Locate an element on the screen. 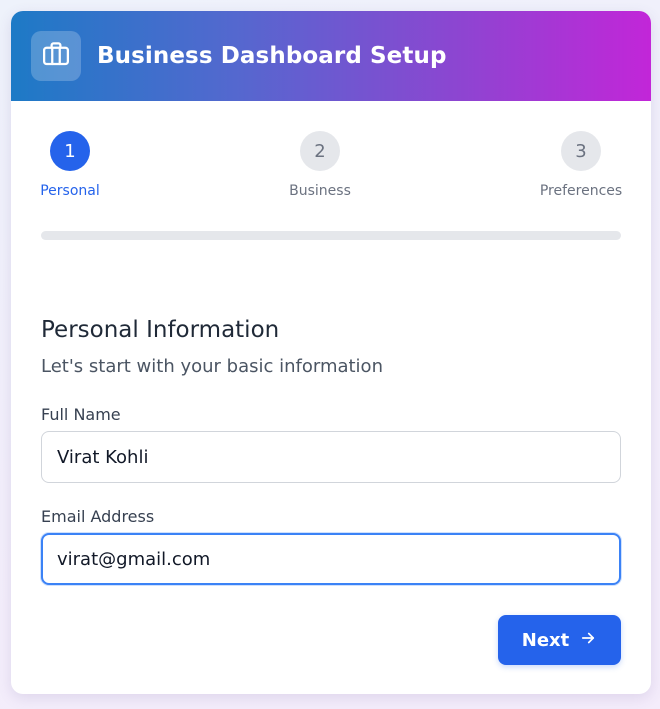  section-subtitle: Let's start with your basic information is located at coordinates (212, 366).